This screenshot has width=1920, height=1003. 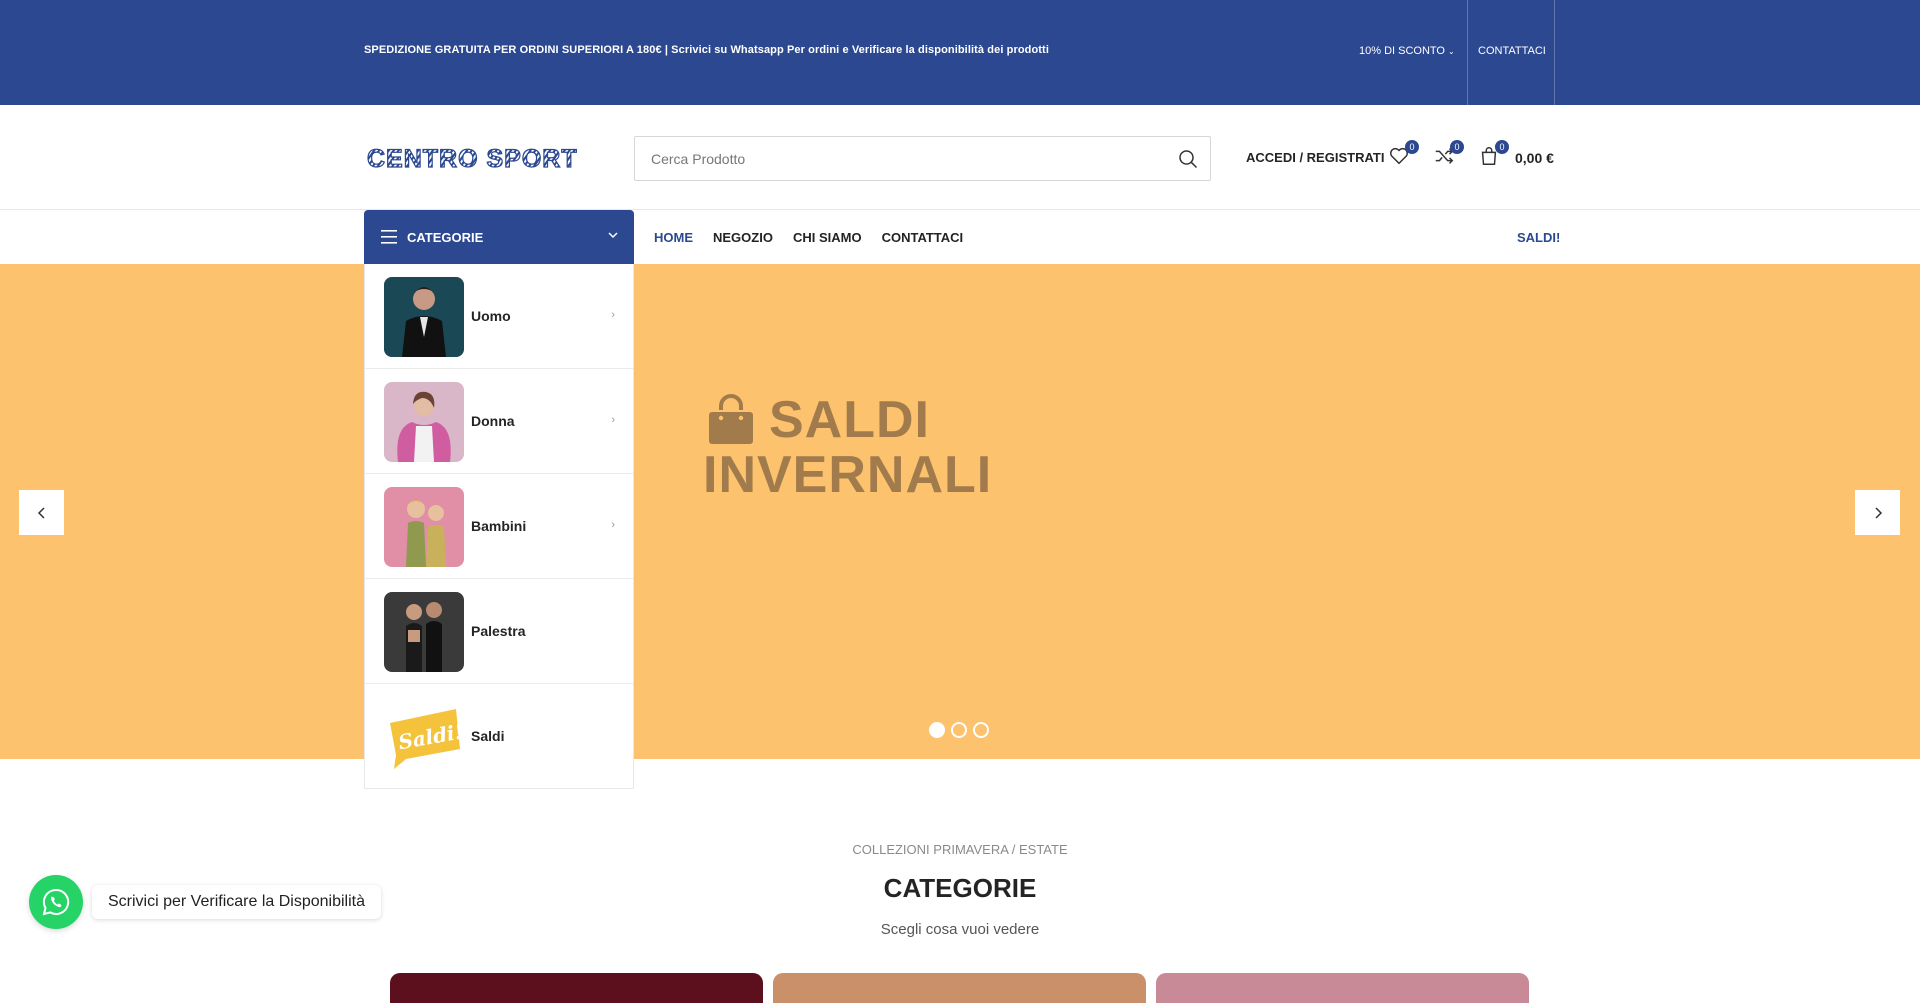 I want to click on hero-heading: SALDI INVERNALI, so click(x=847, y=447).